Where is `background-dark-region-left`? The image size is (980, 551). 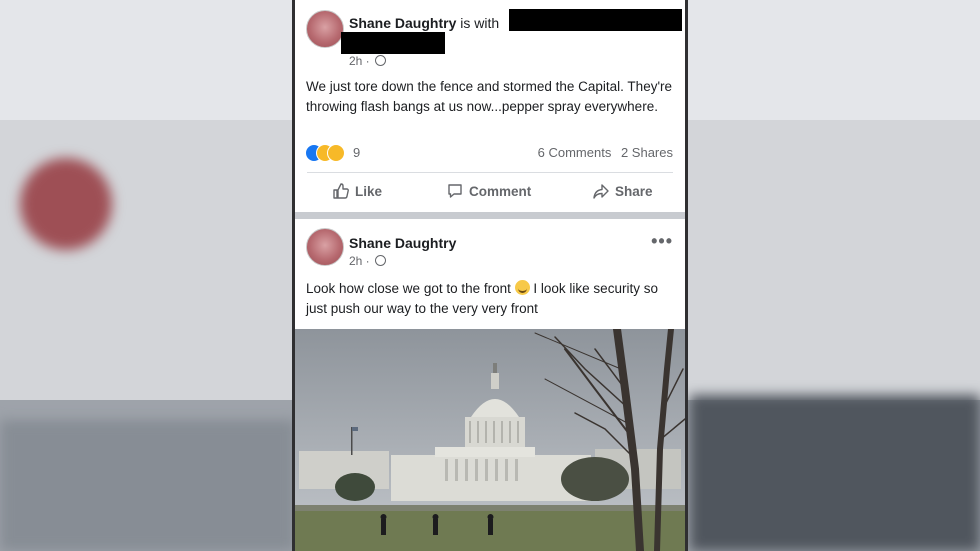
background-dark-region-left is located at coordinates (147, 485).